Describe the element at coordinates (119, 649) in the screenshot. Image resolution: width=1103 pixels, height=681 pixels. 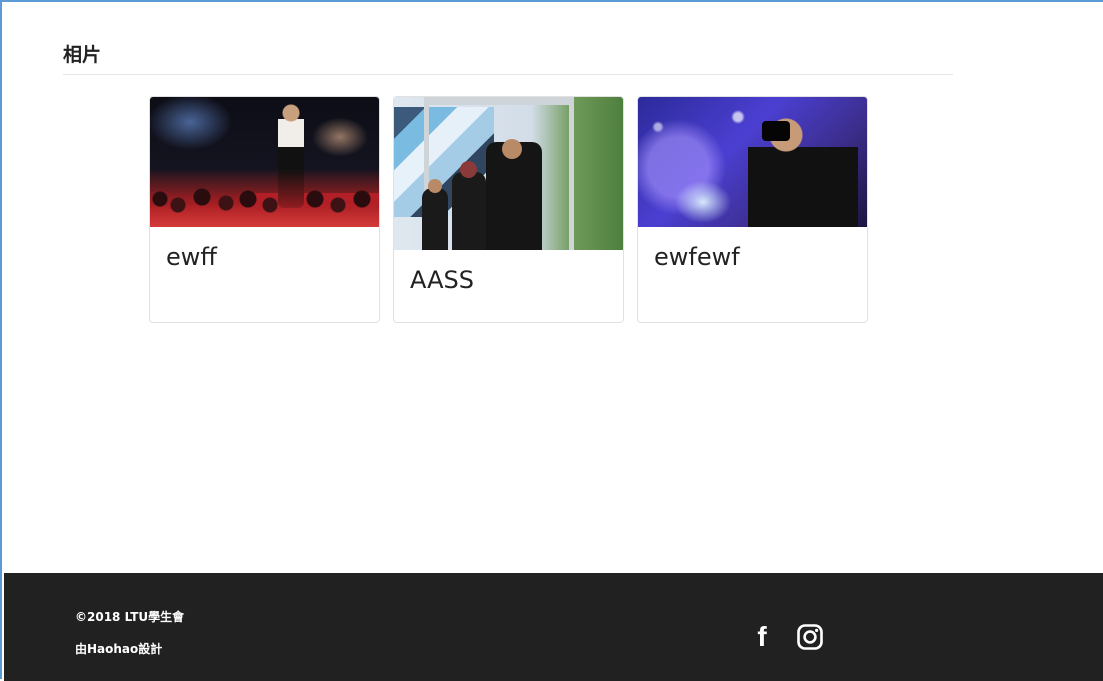
I see `footer-designer-credit: 由Haohao設計` at that location.